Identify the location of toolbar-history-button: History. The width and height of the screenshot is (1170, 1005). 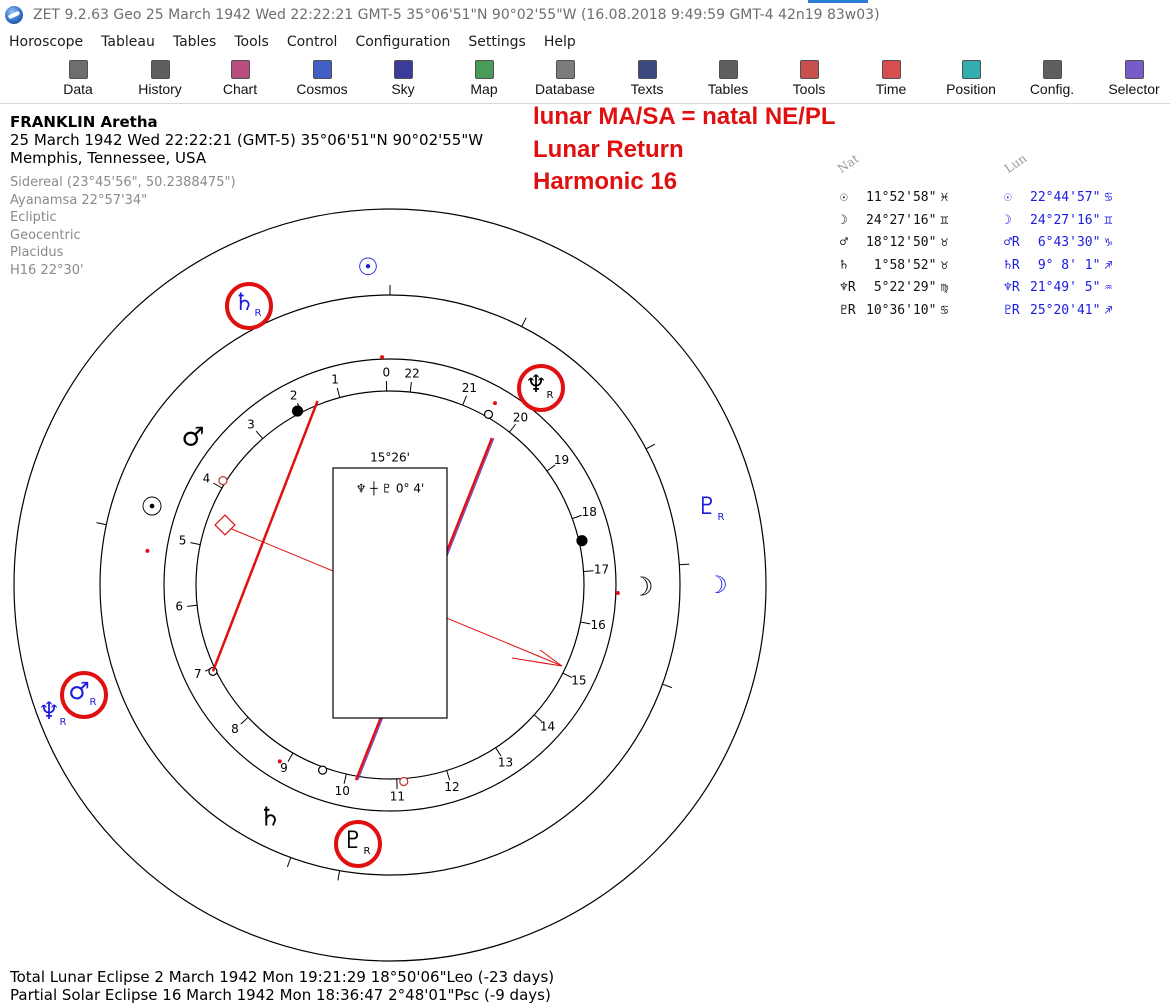
(160, 80).